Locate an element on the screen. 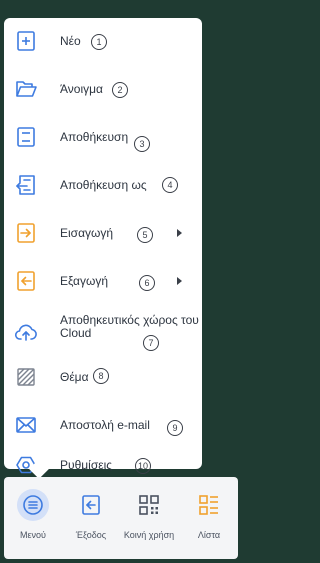 Image resolution: width=320 pixels, height=563 pixels. menu-item-send-email: Αποστολή e-mail 9 is located at coordinates (103, 425).